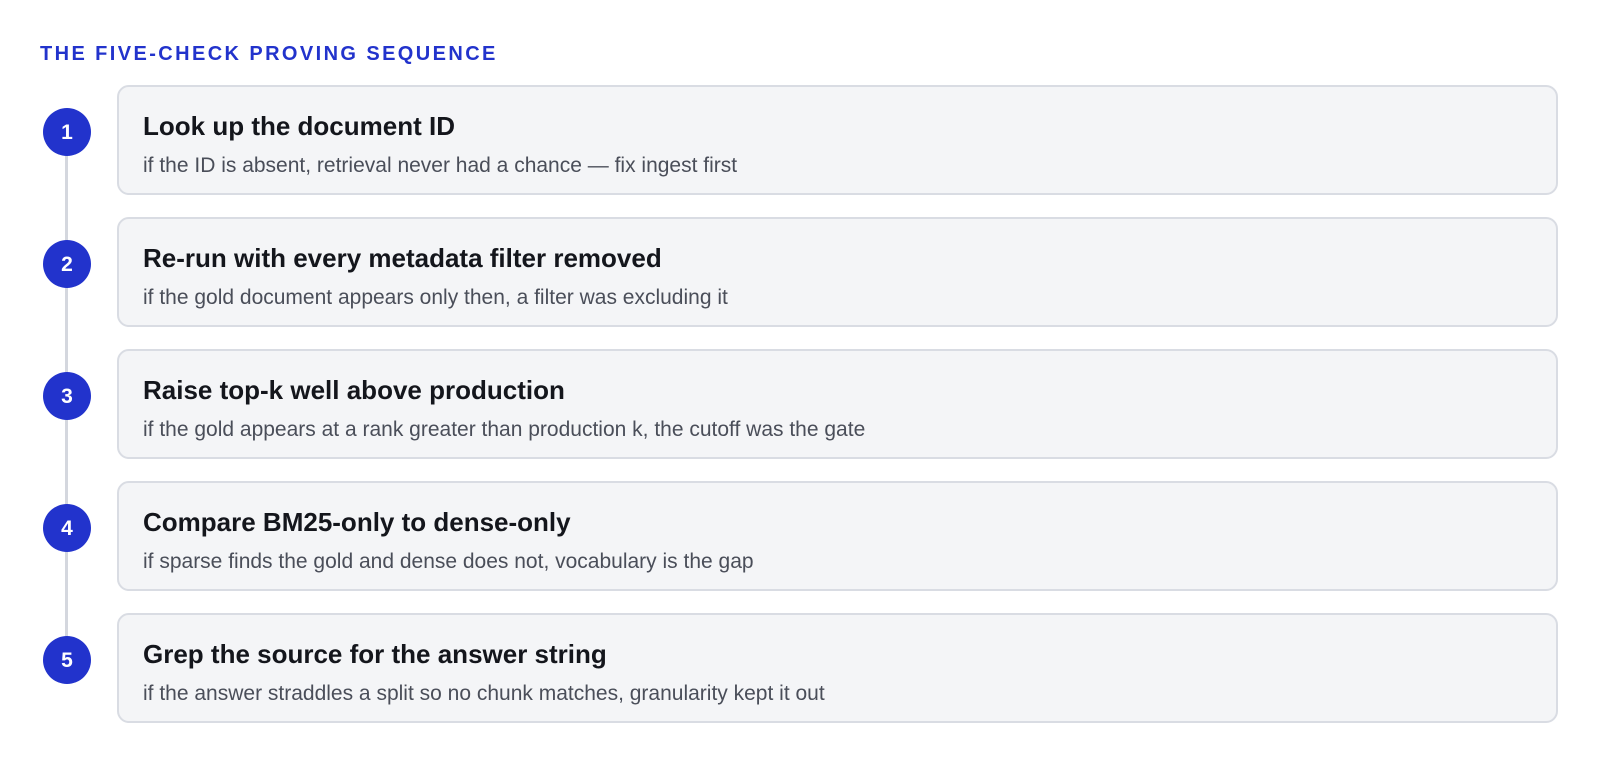 The image size is (1600, 778). Describe the element at coordinates (357, 522) in the screenshot. I see `step-title: Compare BM25-only to dense-only` at that location.